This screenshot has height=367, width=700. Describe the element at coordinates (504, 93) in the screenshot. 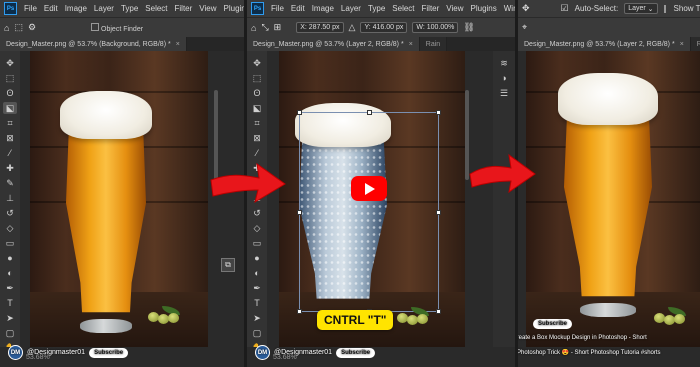

I see `properties-icon: ☰` at that location.